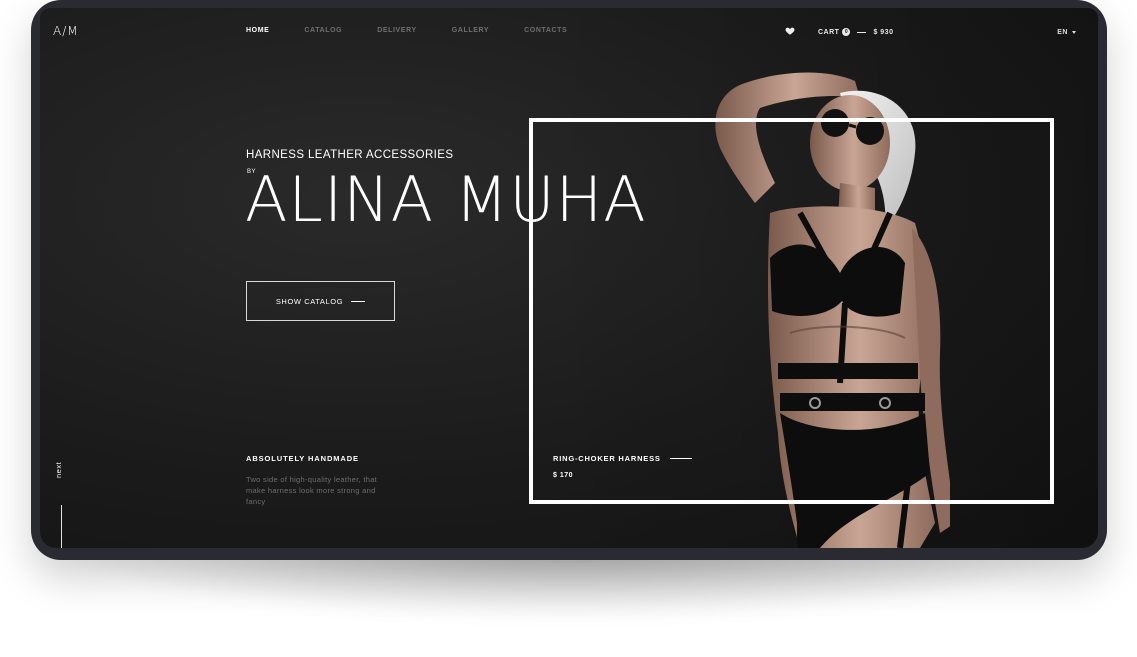 The image size is (1137, 657). I want to click on product-link: RING-CHOKER HARNESS, so click(622, 458).